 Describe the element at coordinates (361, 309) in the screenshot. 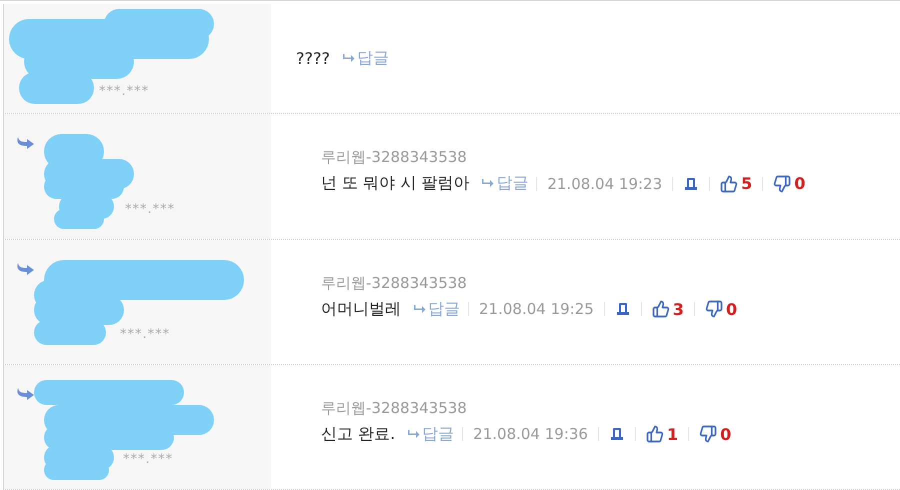

I see `comment-text: 어머니벌레` at that location.